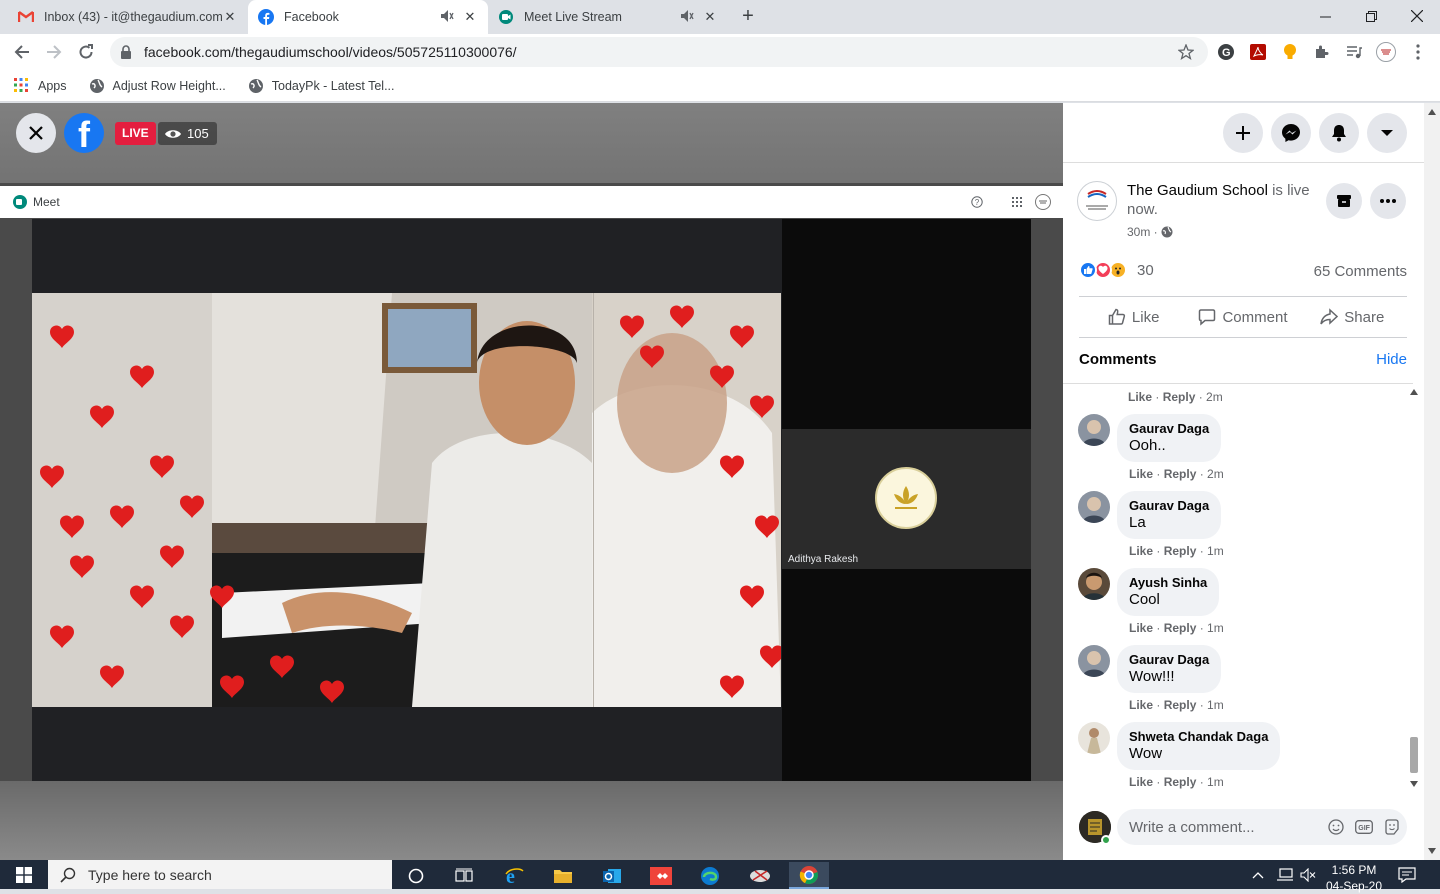  I want to click on show-hidden-icons, so click(1258, 874).